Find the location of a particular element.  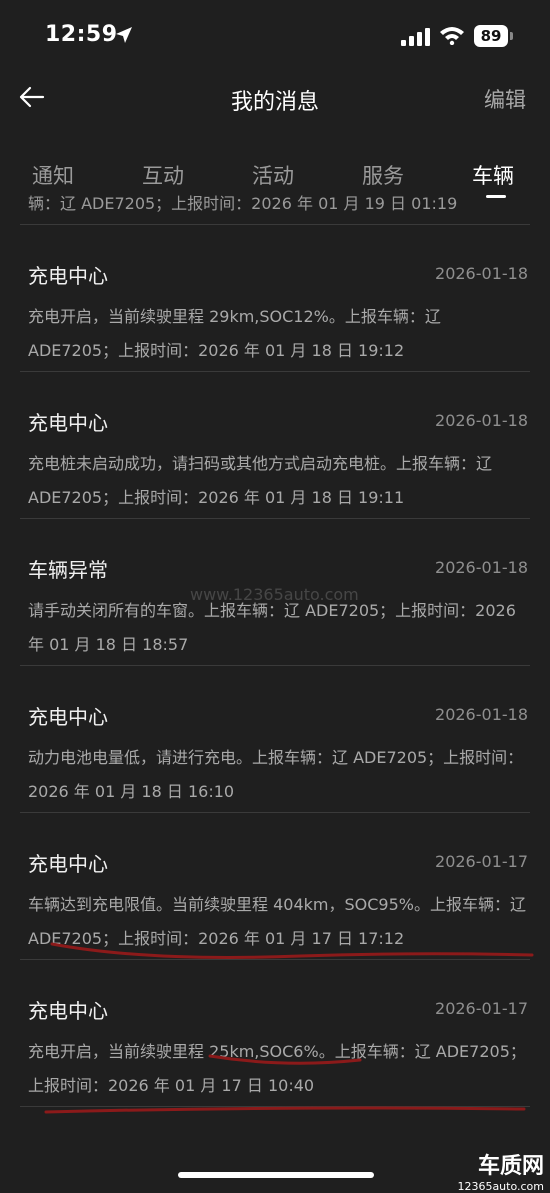

partial-message-text: 辆：辽 ADE7205；上报时间：2026 年 01 月 19 日 01:19 is located at coordinates (243, 203).